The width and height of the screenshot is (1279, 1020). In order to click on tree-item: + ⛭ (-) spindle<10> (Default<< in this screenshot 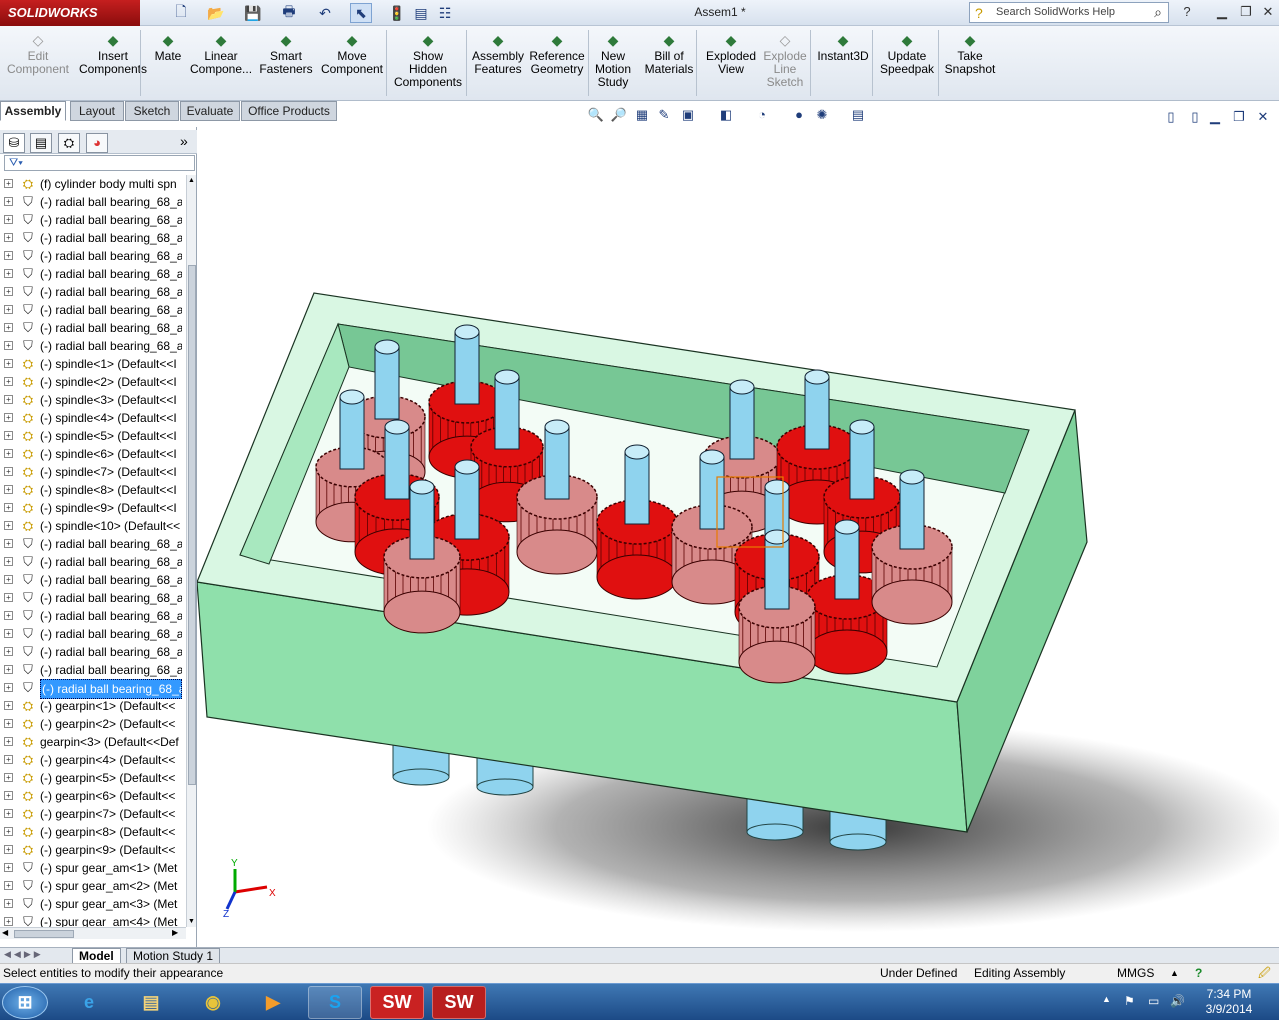, I will do `click(93, 526)`.